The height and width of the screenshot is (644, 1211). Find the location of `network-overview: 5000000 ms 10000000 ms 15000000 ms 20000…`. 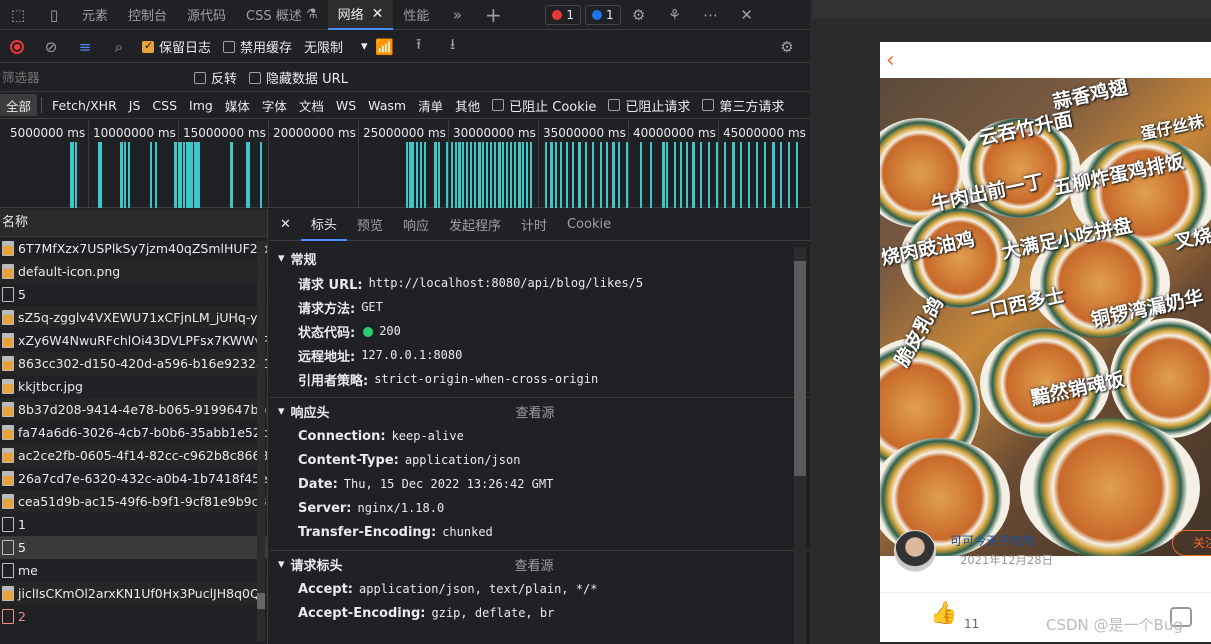

network-overview: 5000000 ms 10000000 ms 15000000 ms 20000… is located at coordinates (405, 164).